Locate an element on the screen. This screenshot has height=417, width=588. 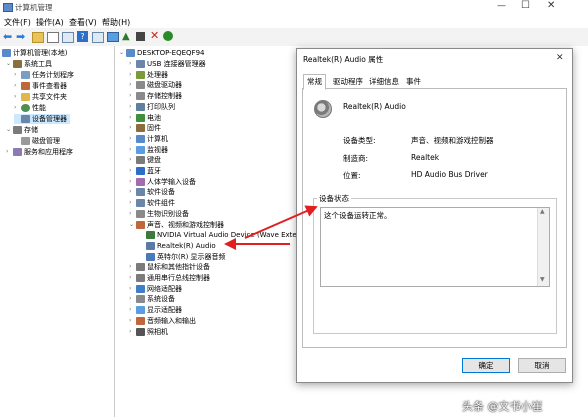
watermark: 头条 @文书小崔 is located at coordinates (502, 406).